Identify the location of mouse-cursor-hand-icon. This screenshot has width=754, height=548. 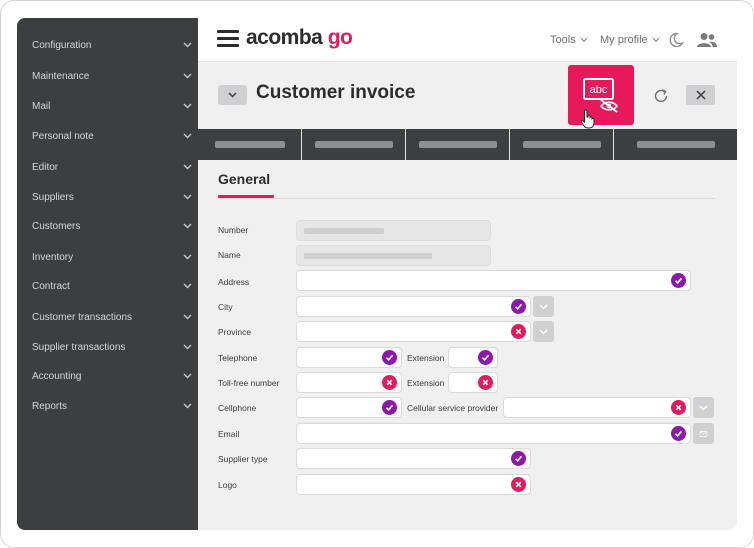
(587, 119).